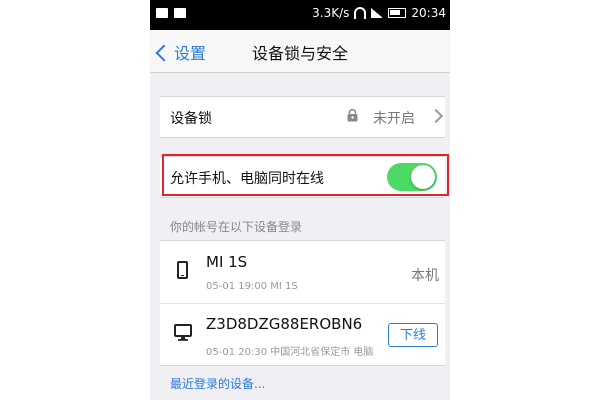 The width and height of the screenshot is (600, 400). I want to click on lock-icon, so click(352, 115).